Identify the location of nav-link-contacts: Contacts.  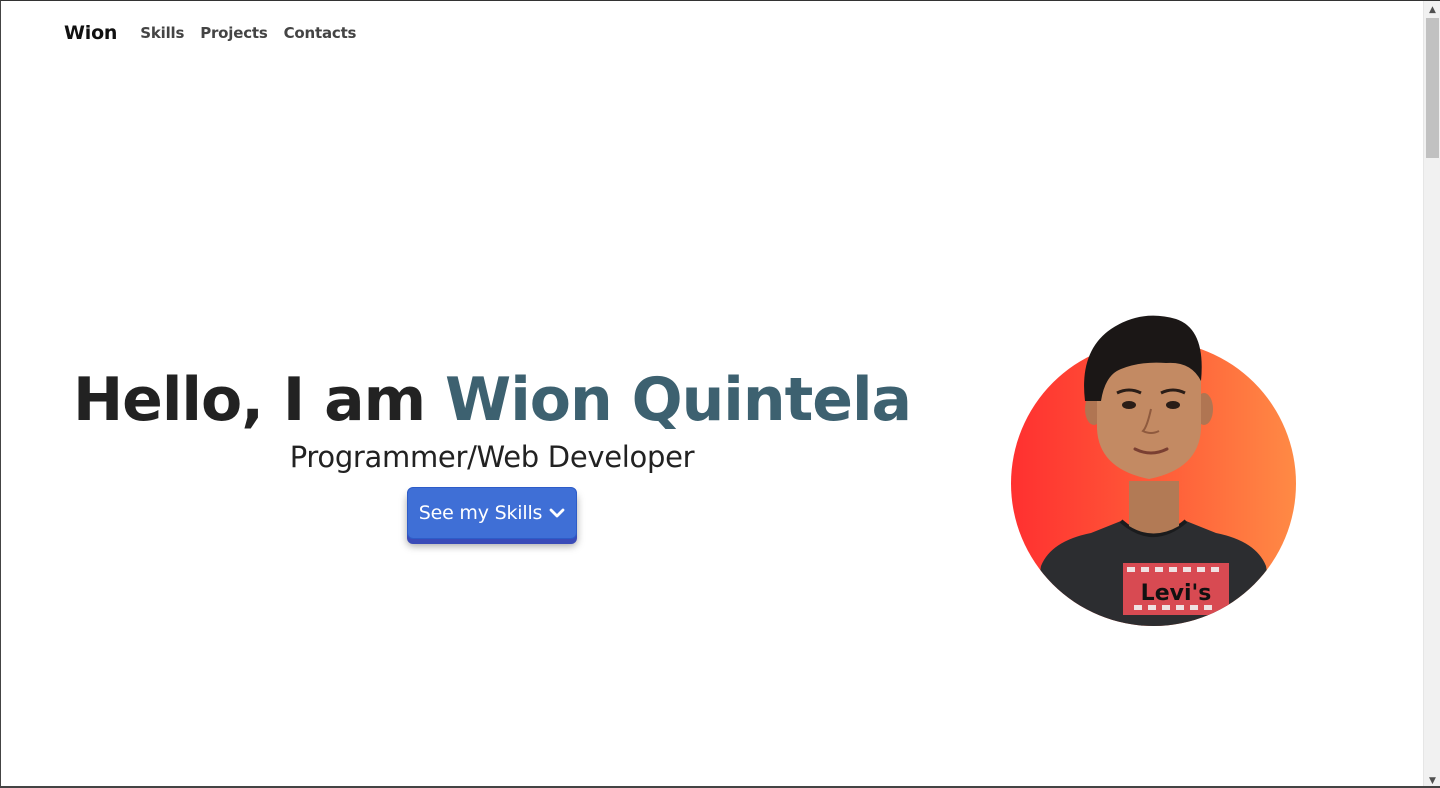
(320, 33).